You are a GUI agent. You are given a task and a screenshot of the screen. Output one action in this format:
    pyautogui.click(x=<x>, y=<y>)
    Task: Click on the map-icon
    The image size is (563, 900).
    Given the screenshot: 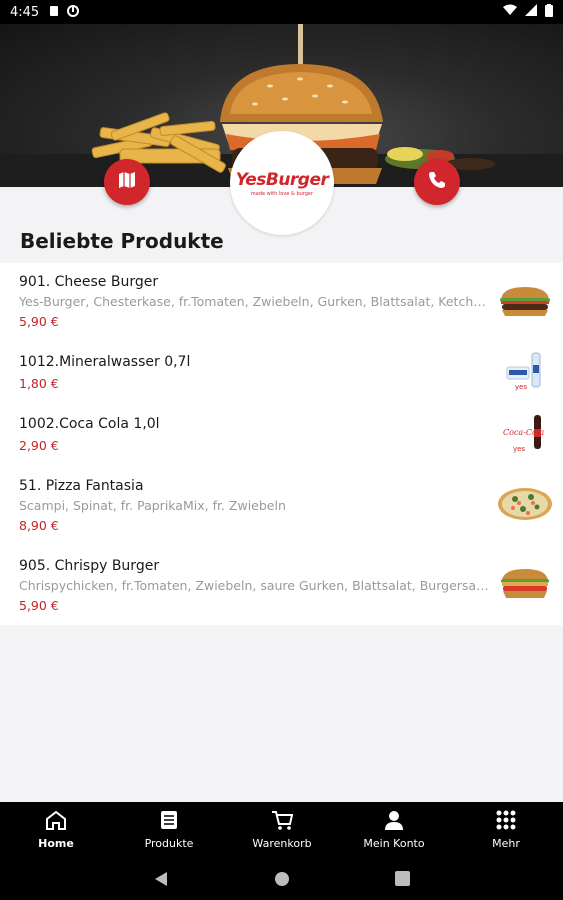 What is the action you would take?
    pyautogui.click(x=127, y=182)
    